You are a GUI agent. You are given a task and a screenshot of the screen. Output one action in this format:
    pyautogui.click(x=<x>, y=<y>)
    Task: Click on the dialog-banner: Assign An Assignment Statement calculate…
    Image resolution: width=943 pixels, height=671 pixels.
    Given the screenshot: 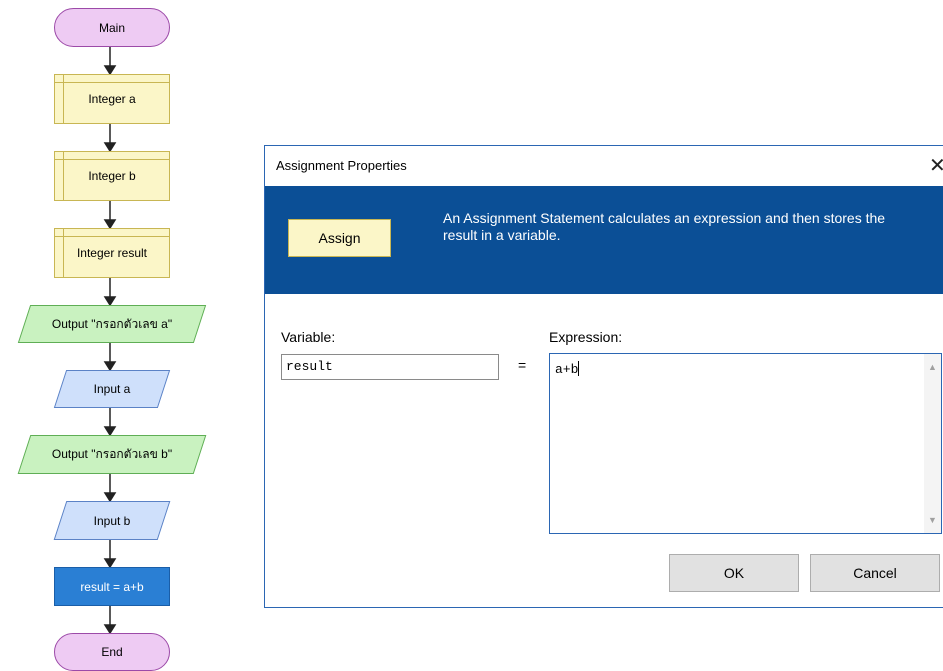 What is the action you would take?
    pyautogui.click(x=604, y=240)
    